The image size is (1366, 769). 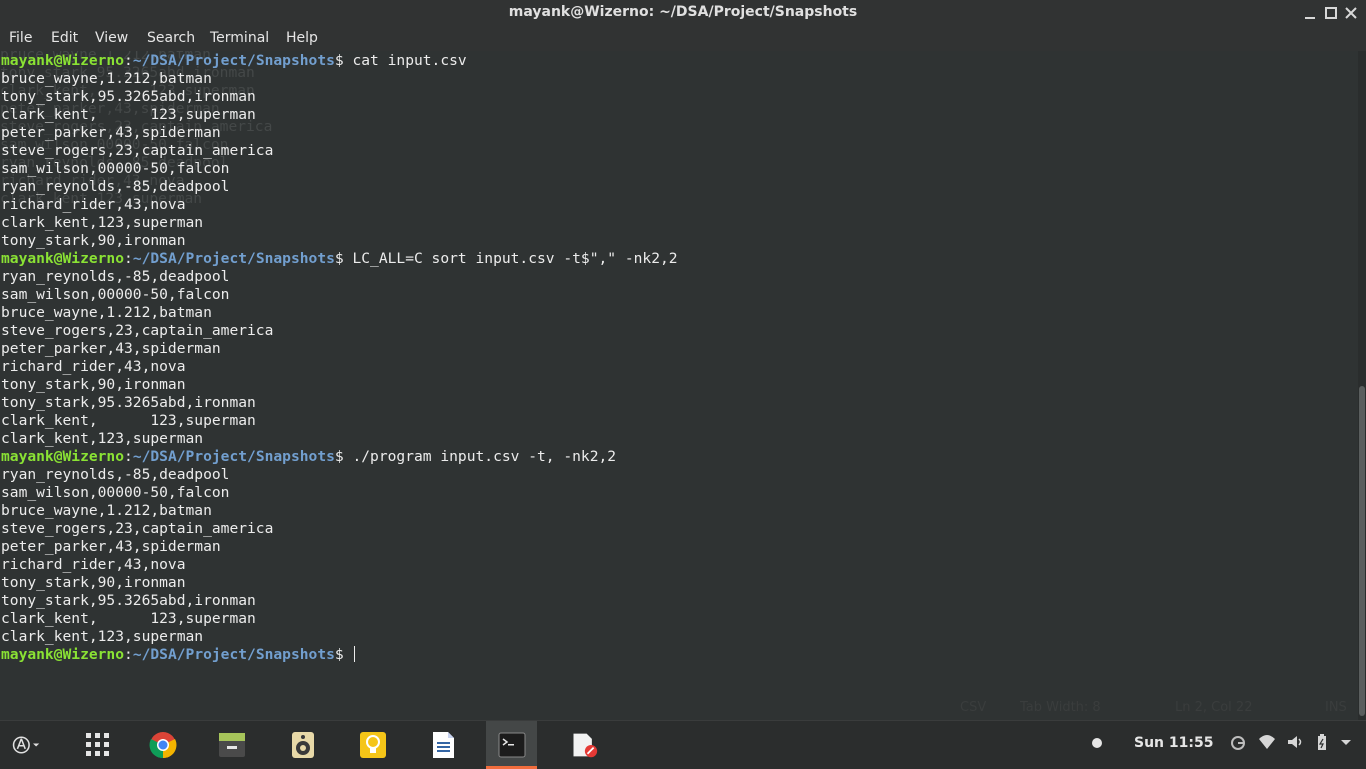 I want to click on taskbar-rhythmbox, so click(x=303, y=745).